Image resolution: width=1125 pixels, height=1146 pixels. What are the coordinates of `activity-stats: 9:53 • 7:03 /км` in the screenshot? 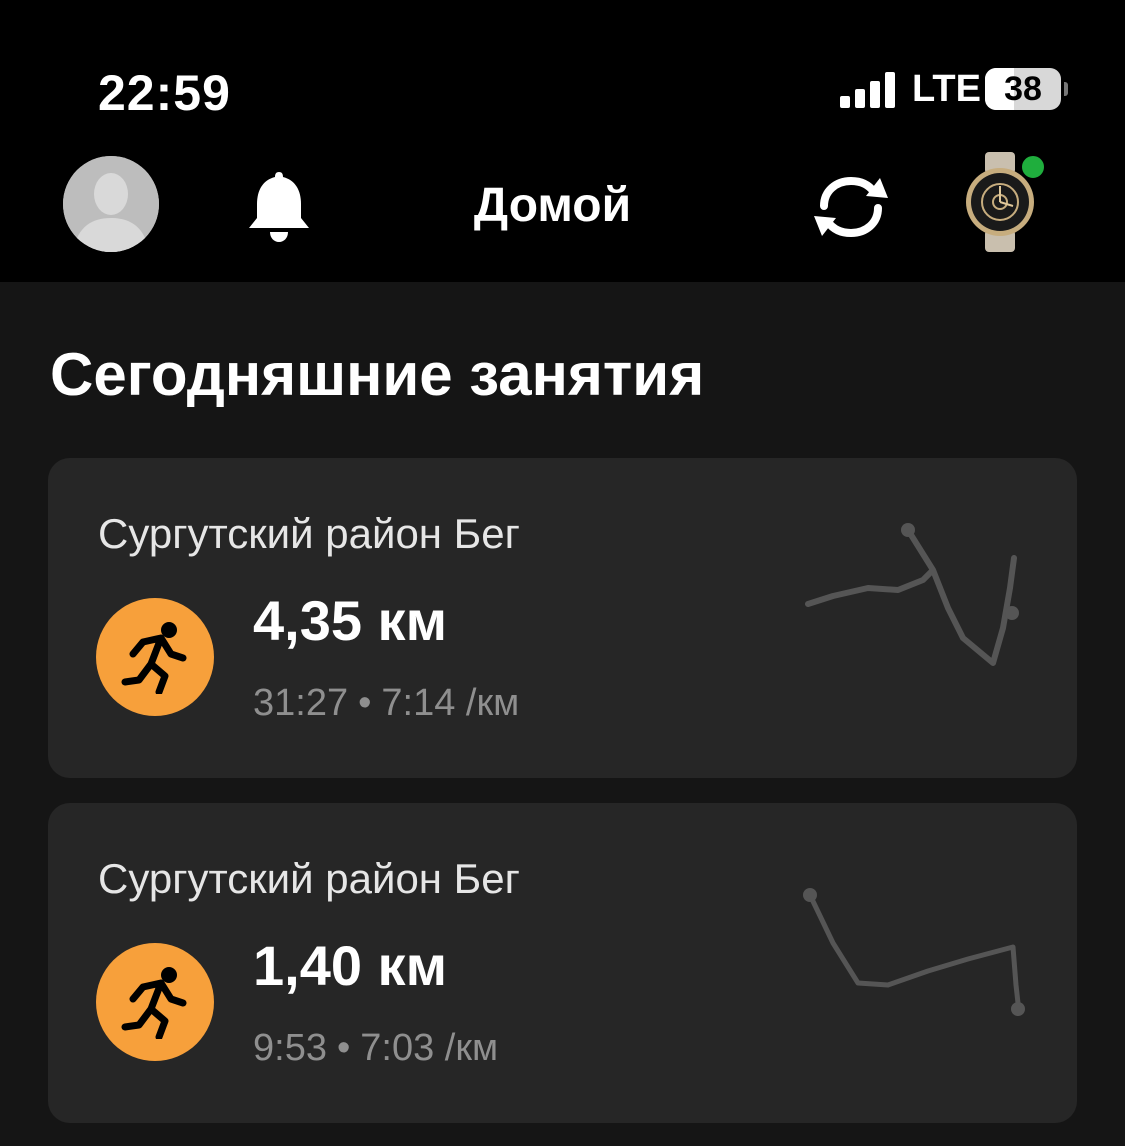 It's located at (375, 1048).